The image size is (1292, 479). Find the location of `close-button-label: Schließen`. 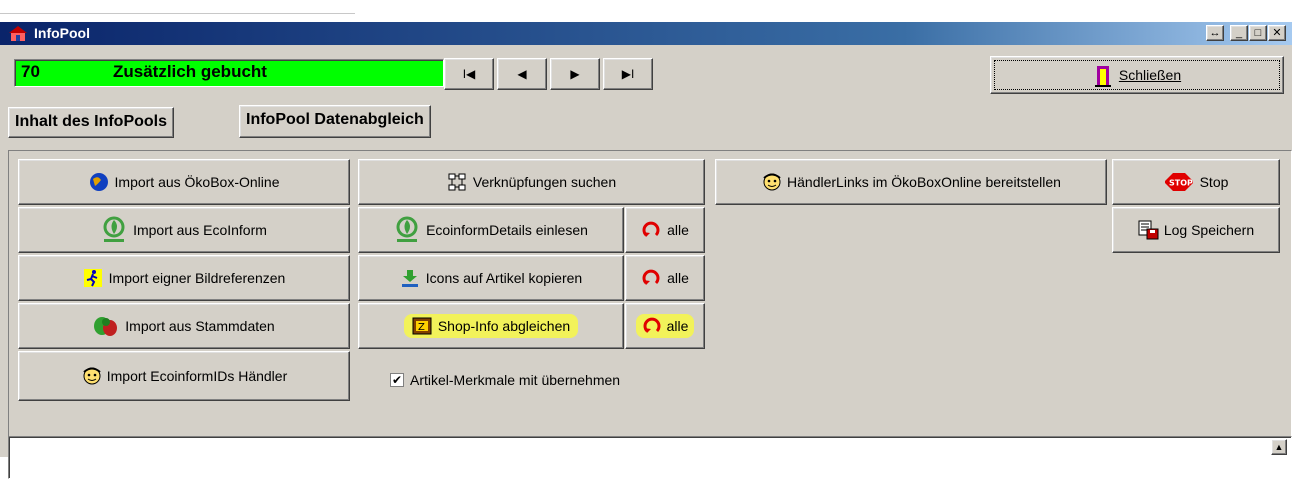

close-button-label: Schließen is located at coordinates (1150, 75).